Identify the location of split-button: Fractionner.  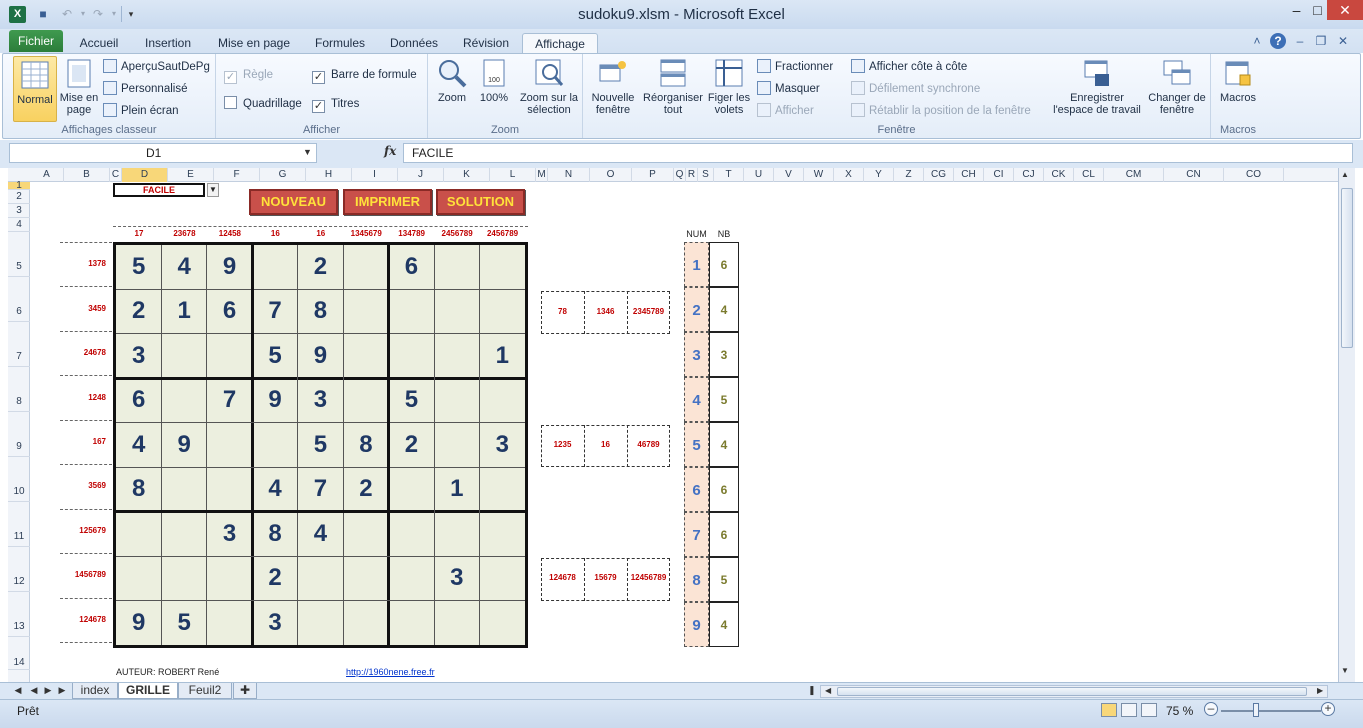
(795, 67).